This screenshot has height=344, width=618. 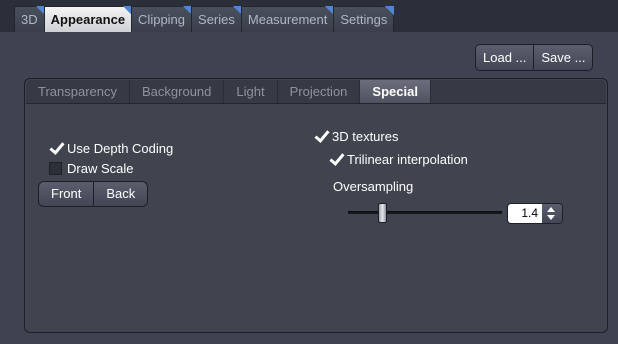 I want to click on tab-series-label: Series, so click(x=216, y=19).